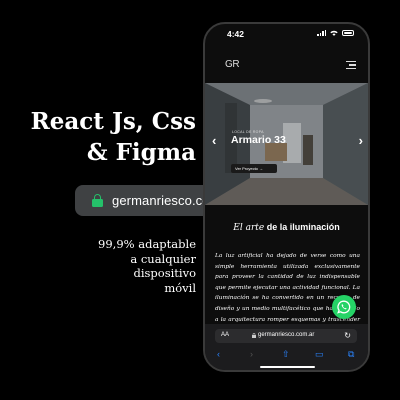  I want to click on chevron-left-icon: ‹, so click(214, 140).